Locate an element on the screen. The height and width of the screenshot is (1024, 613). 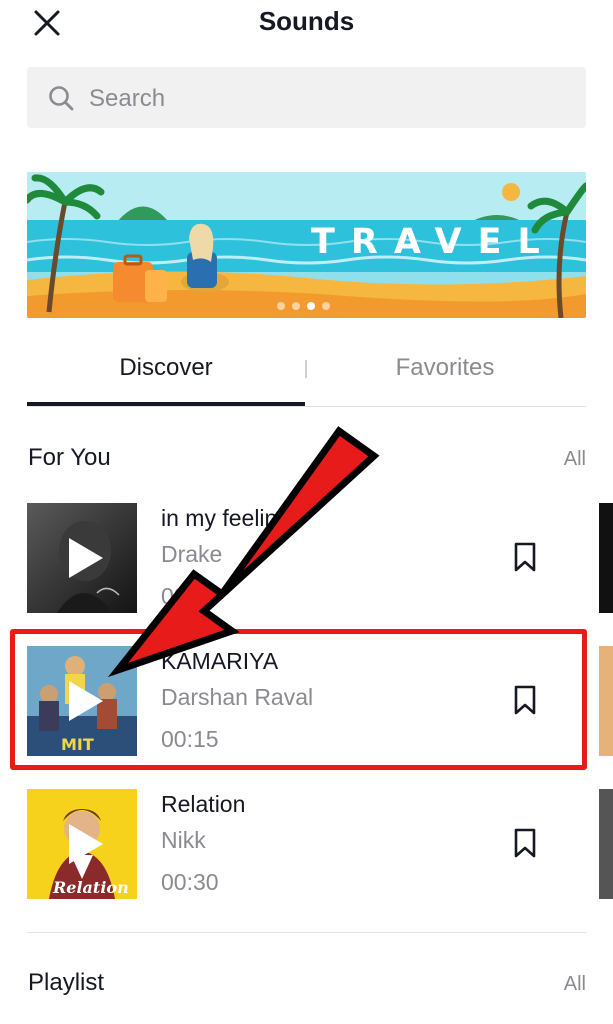
banner-title: TRAVEL is located at coordinates (433, 242).